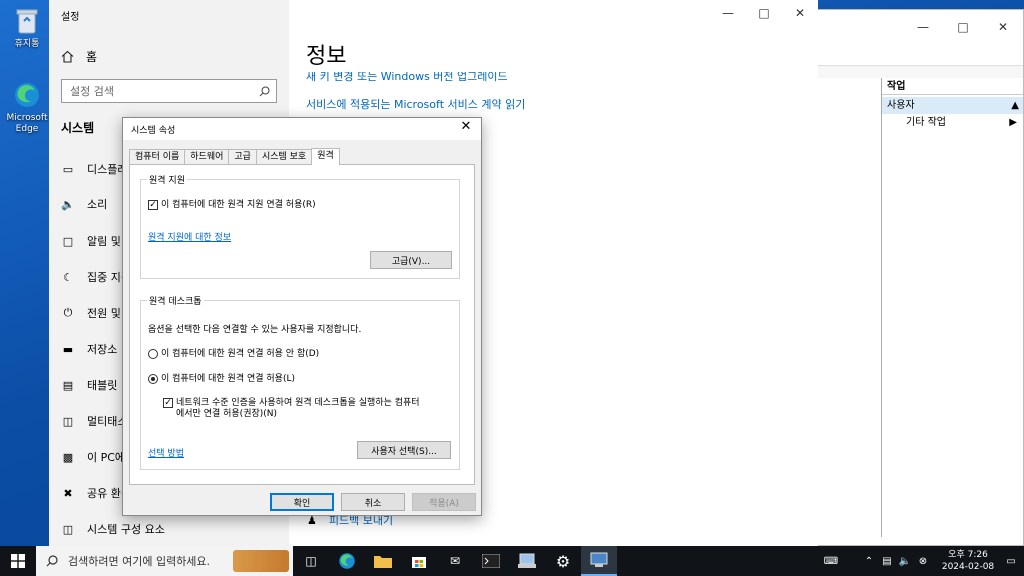 The image size is (1024, 576). I want to click on gear-icon: ⚙, so click(563, 561).